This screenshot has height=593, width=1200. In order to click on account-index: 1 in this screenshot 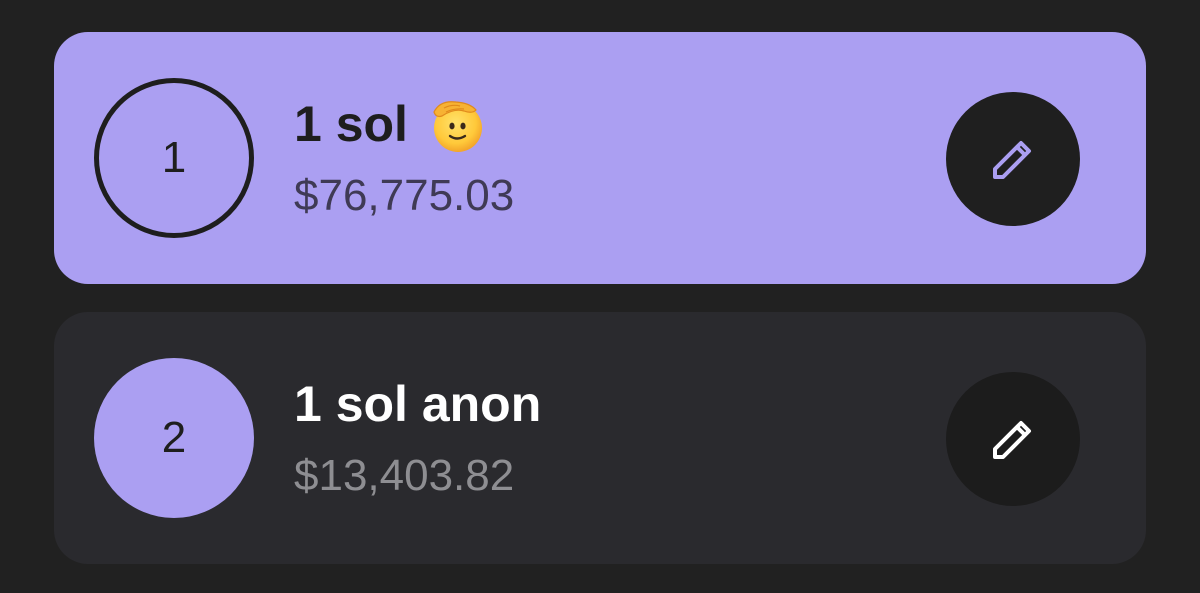, I will do `click(174, 157)`.